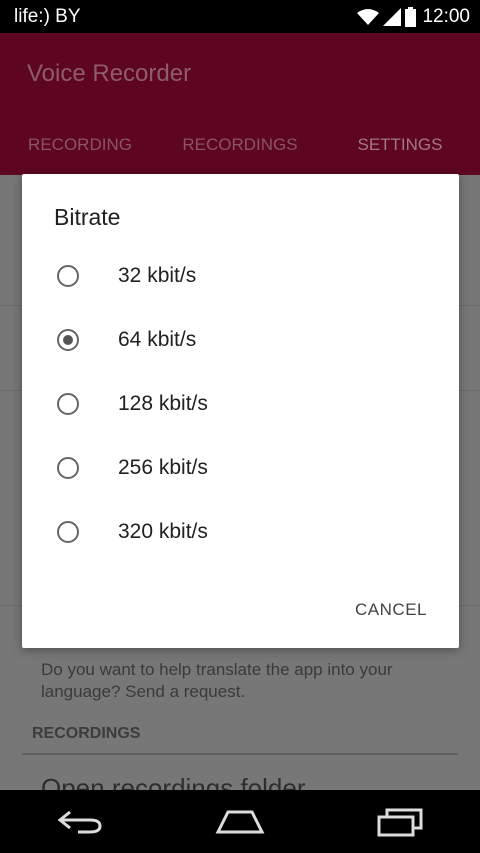 The width and height of the screenshot is (480, 853). Describe the element at coordinates (400, 150) in the screenshot. I see `tab-settings: SETTINGS` at that location.